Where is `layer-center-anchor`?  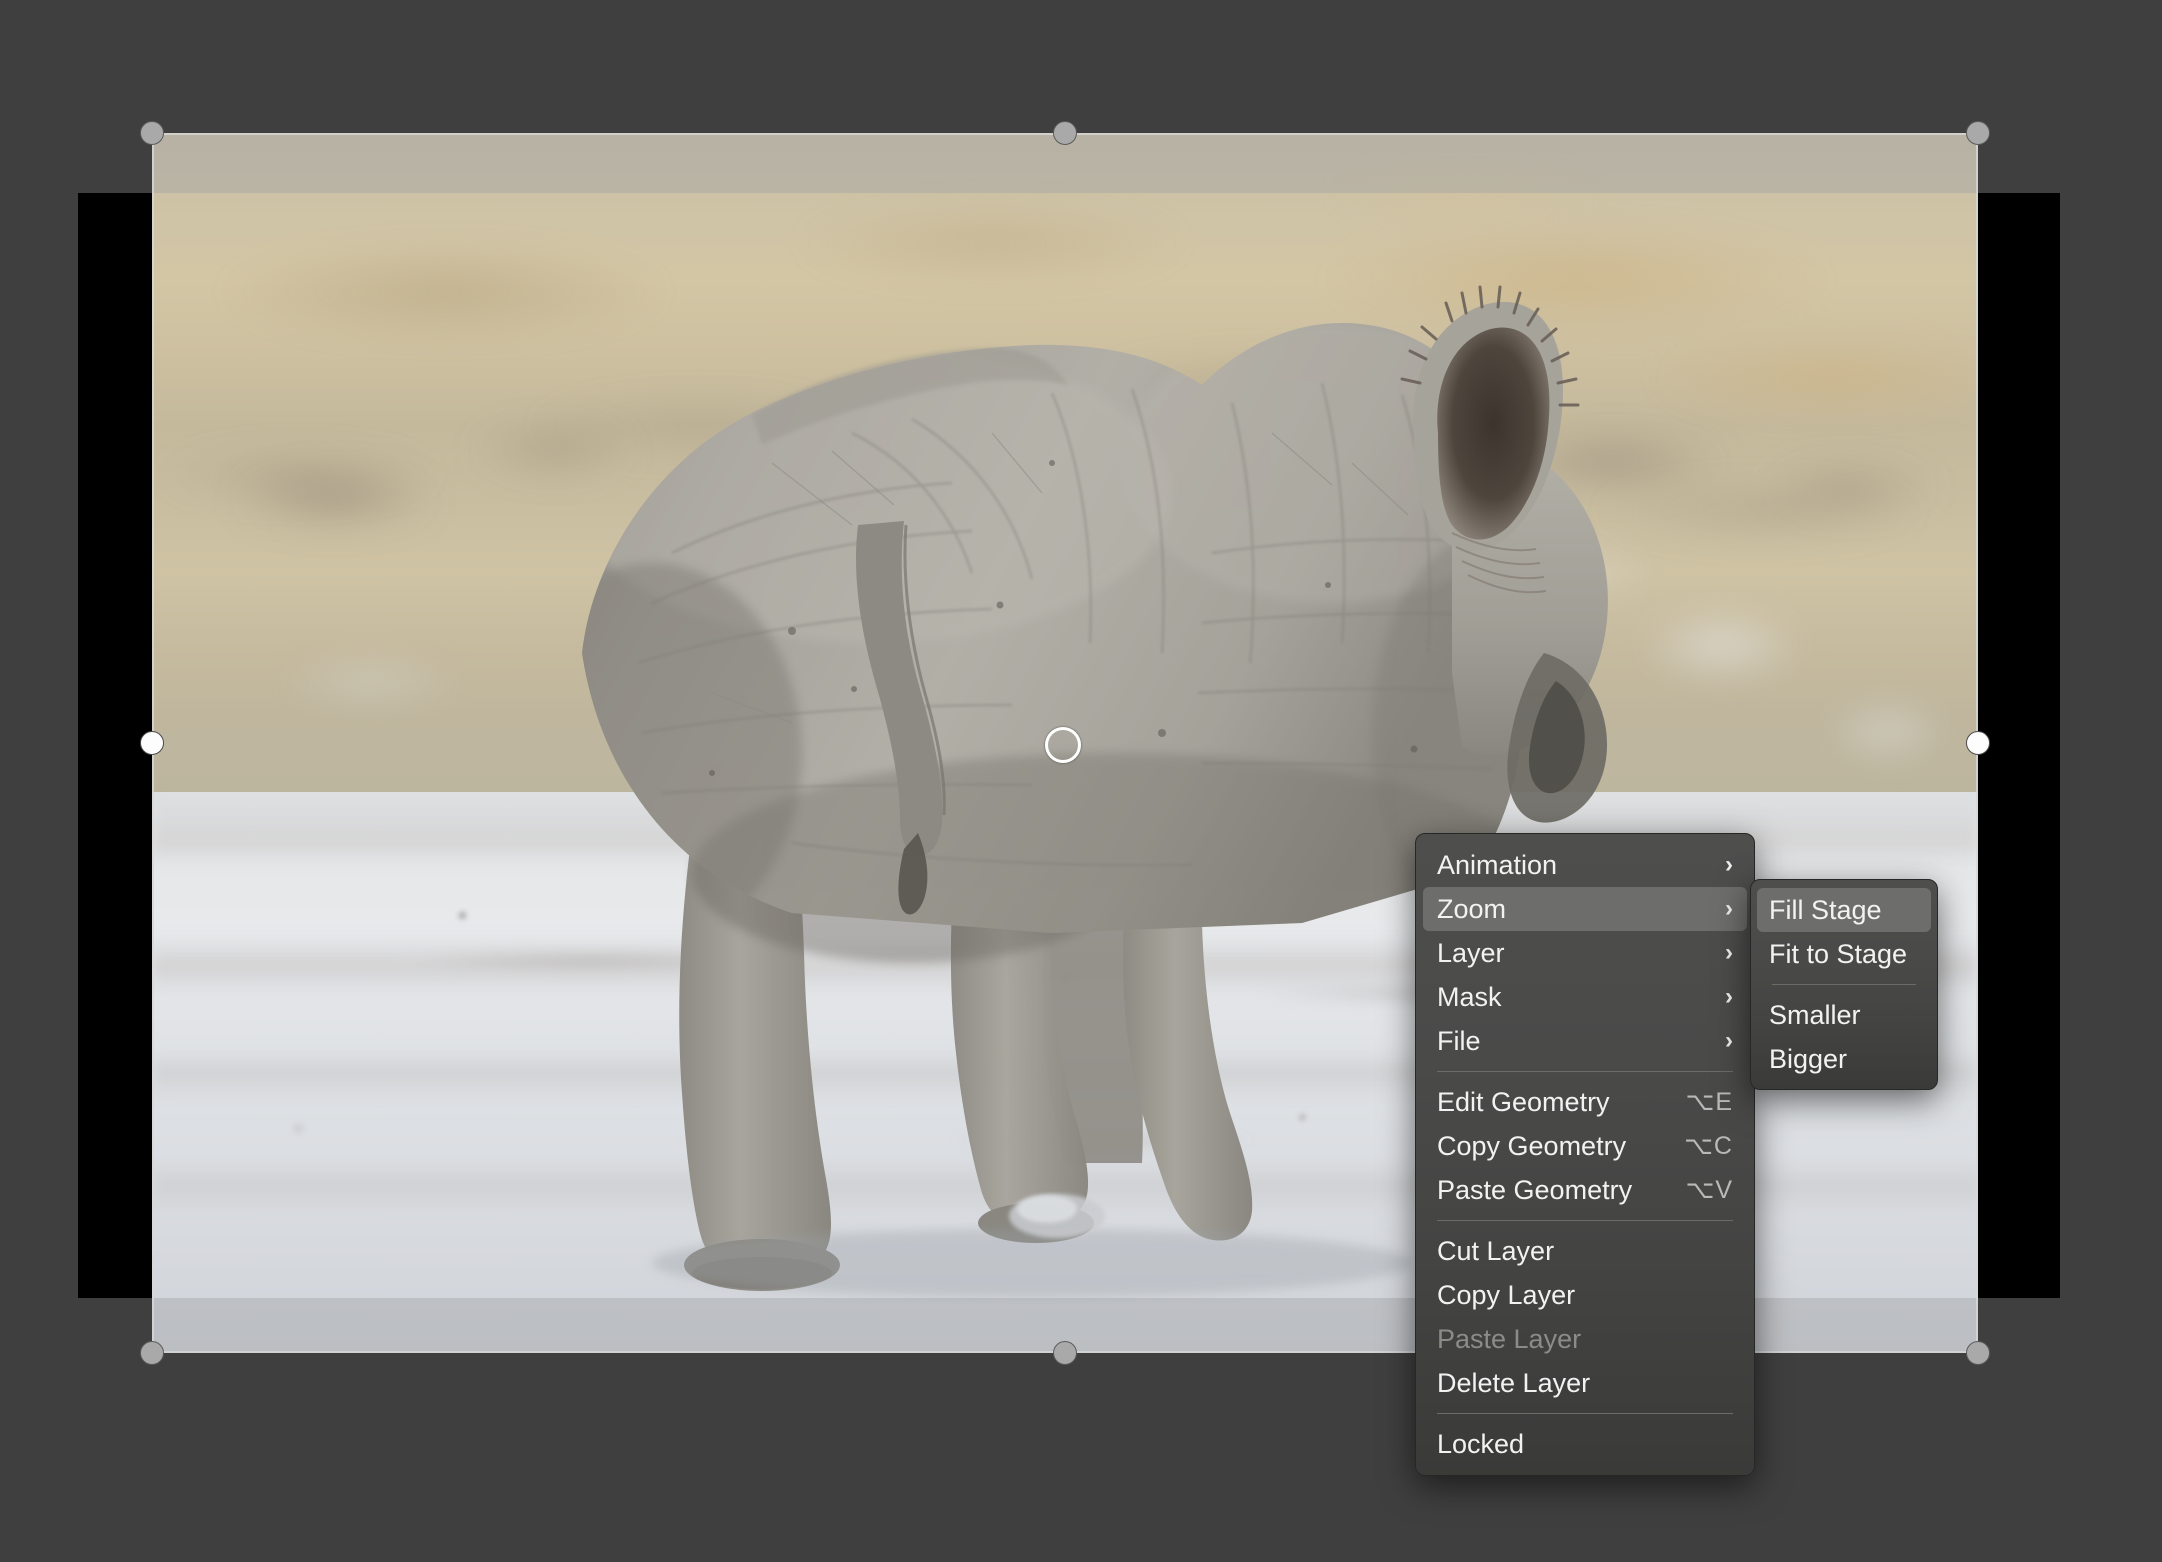
layer-center-anchor is located at coordinates (1063, 745).